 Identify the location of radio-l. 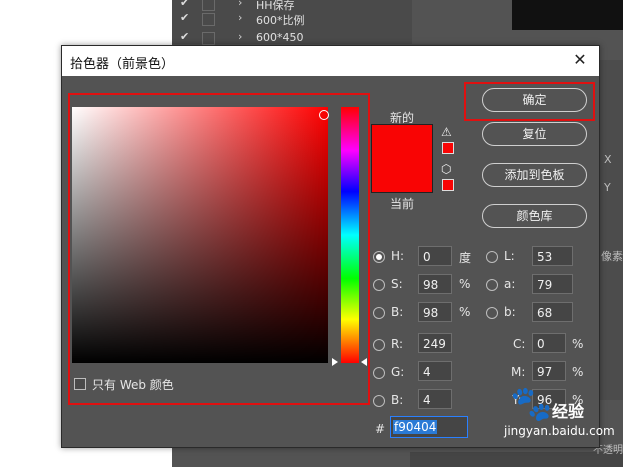
(492, 257).